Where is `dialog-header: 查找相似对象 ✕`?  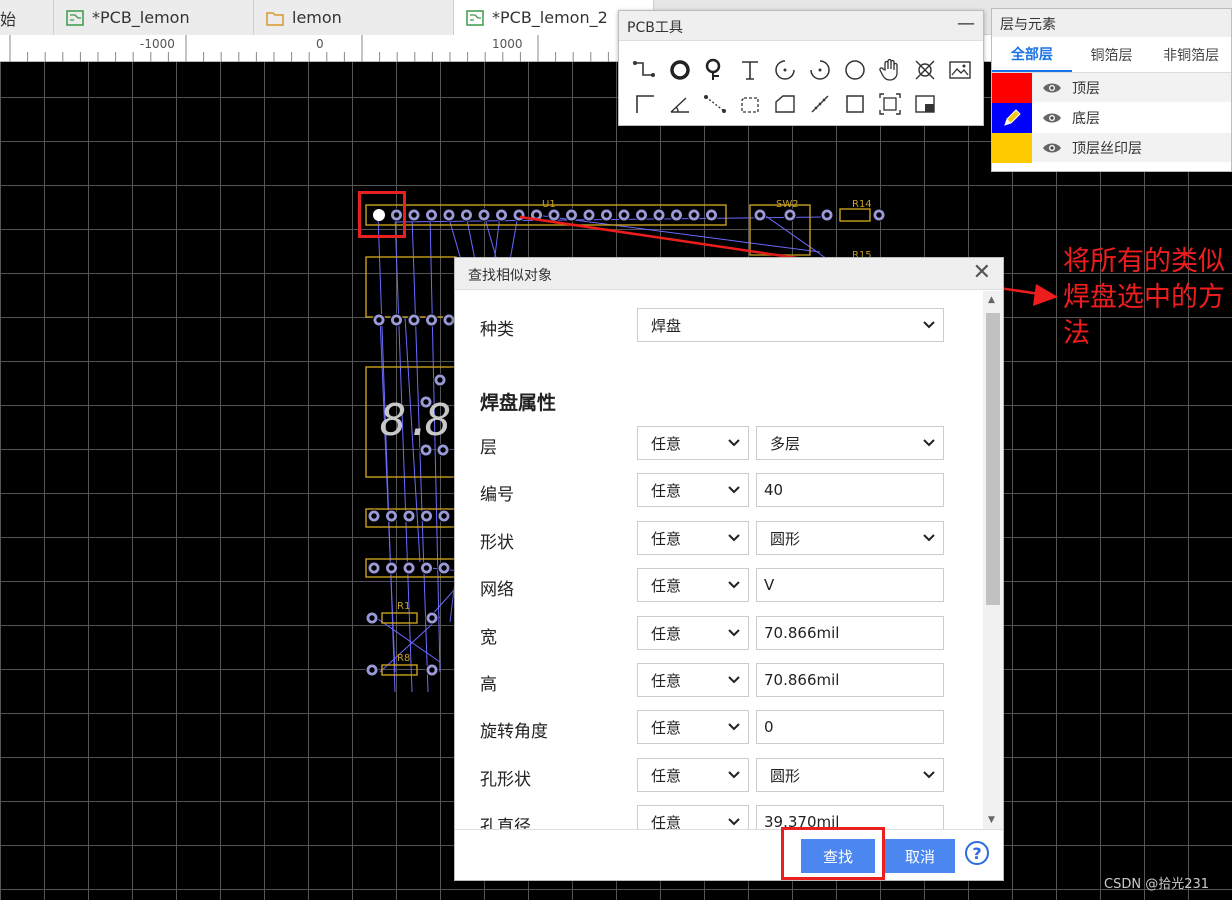 dialog-header: 查找相似对象 ✕ is located at coordinates (729, 274).